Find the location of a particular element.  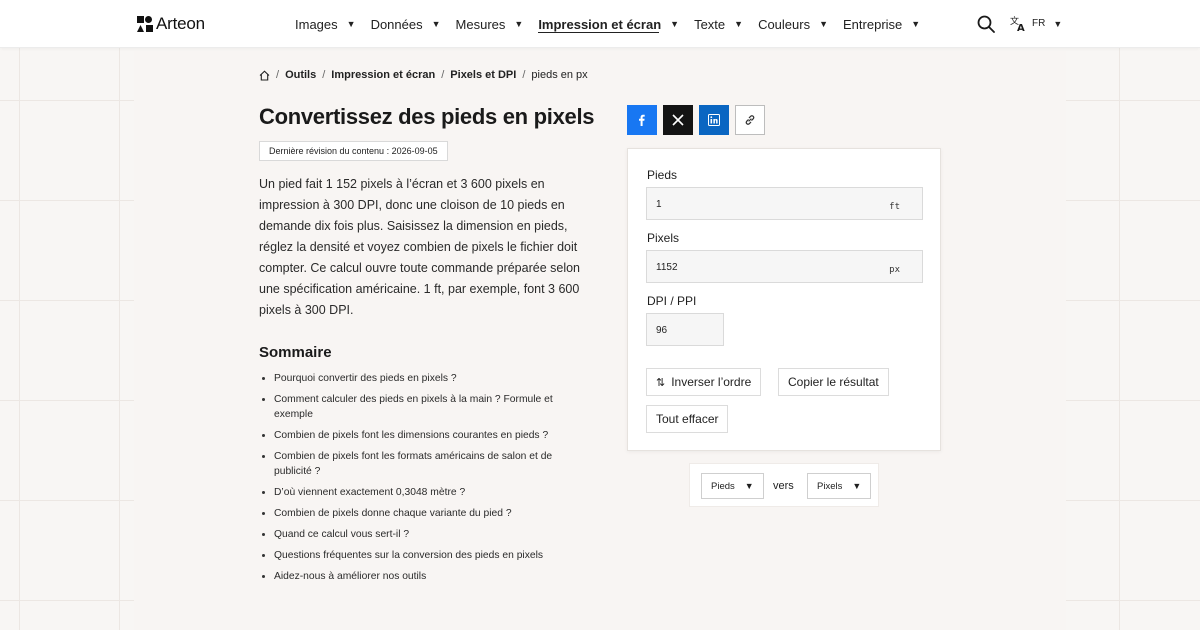

feet-input: 1 ft is located at coordinates (784, 203).